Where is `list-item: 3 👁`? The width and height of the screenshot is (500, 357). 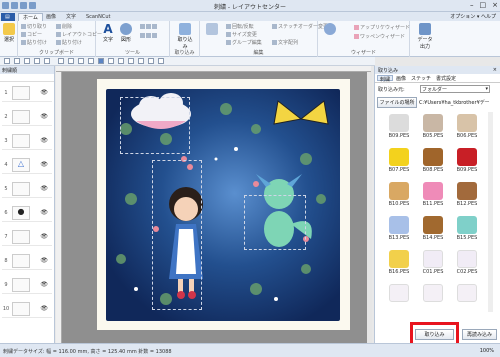
list-item: 3 👁 is located at coordinates (27, 141).